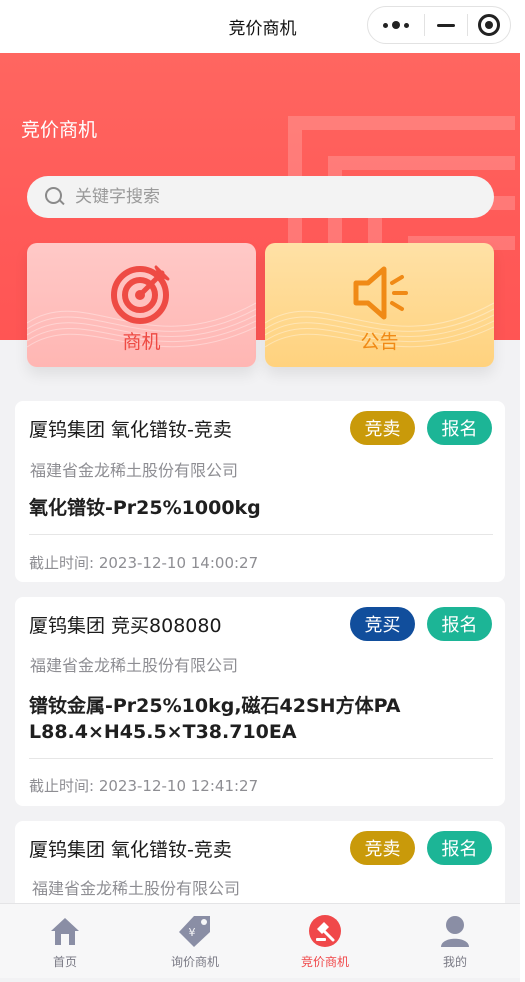  Describe the element at coordinates (382, 624) in the screenshot. I see `buy-tag: 竞买` at that location.